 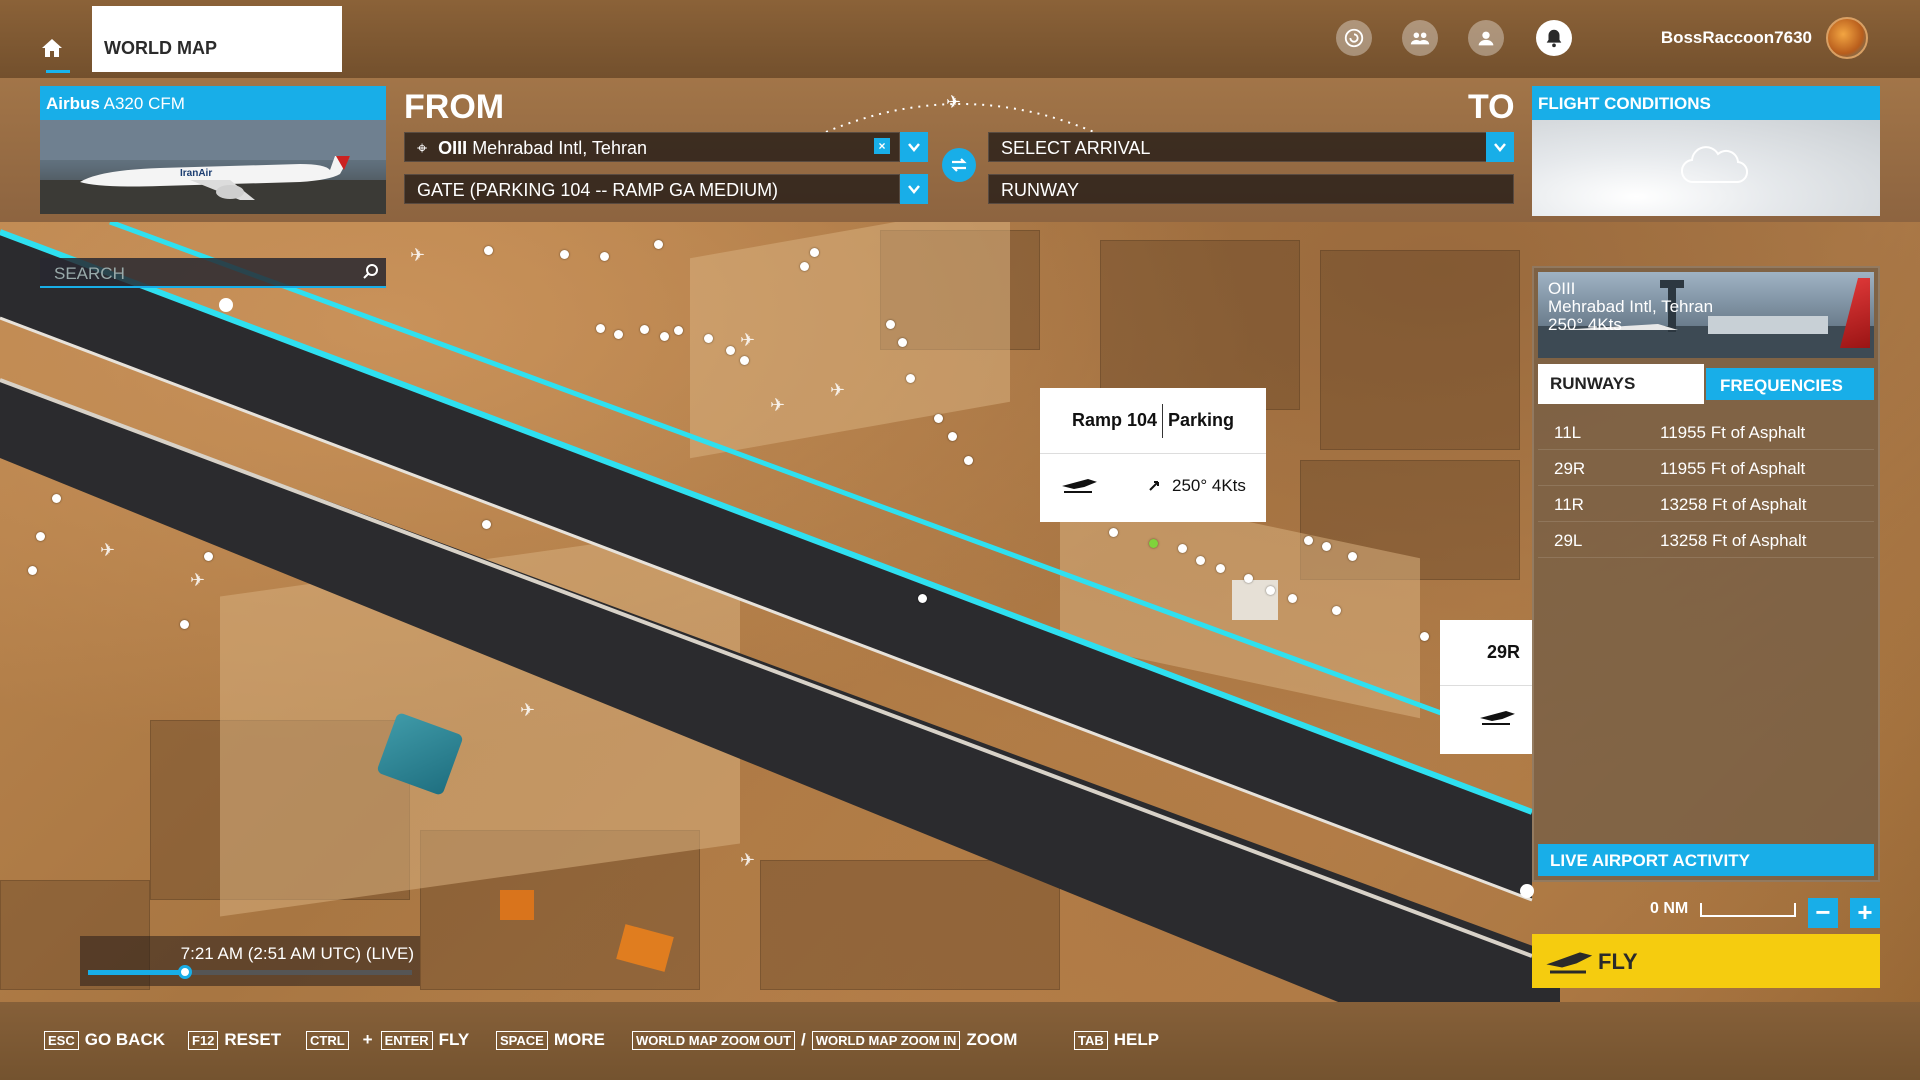 I want to click on notifications-button, so click(x=1554, y=38).